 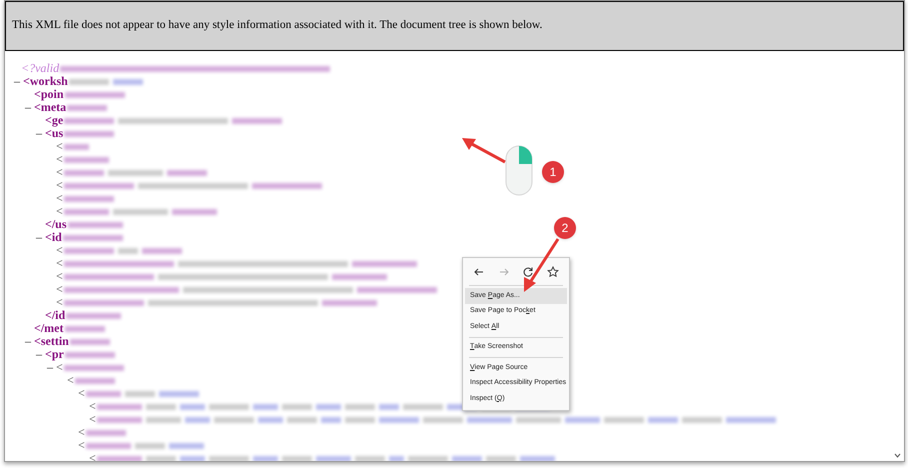 I want to click on xml-tag: <meta, so click(x=50, y=107).